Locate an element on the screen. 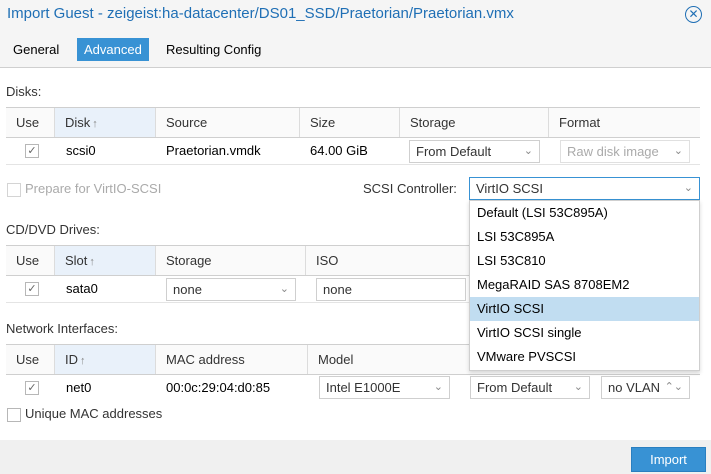 Image resolution: width=711 pixels, height=474 pixels. cd-slot: sata0 is located at coordinates (82, 288).